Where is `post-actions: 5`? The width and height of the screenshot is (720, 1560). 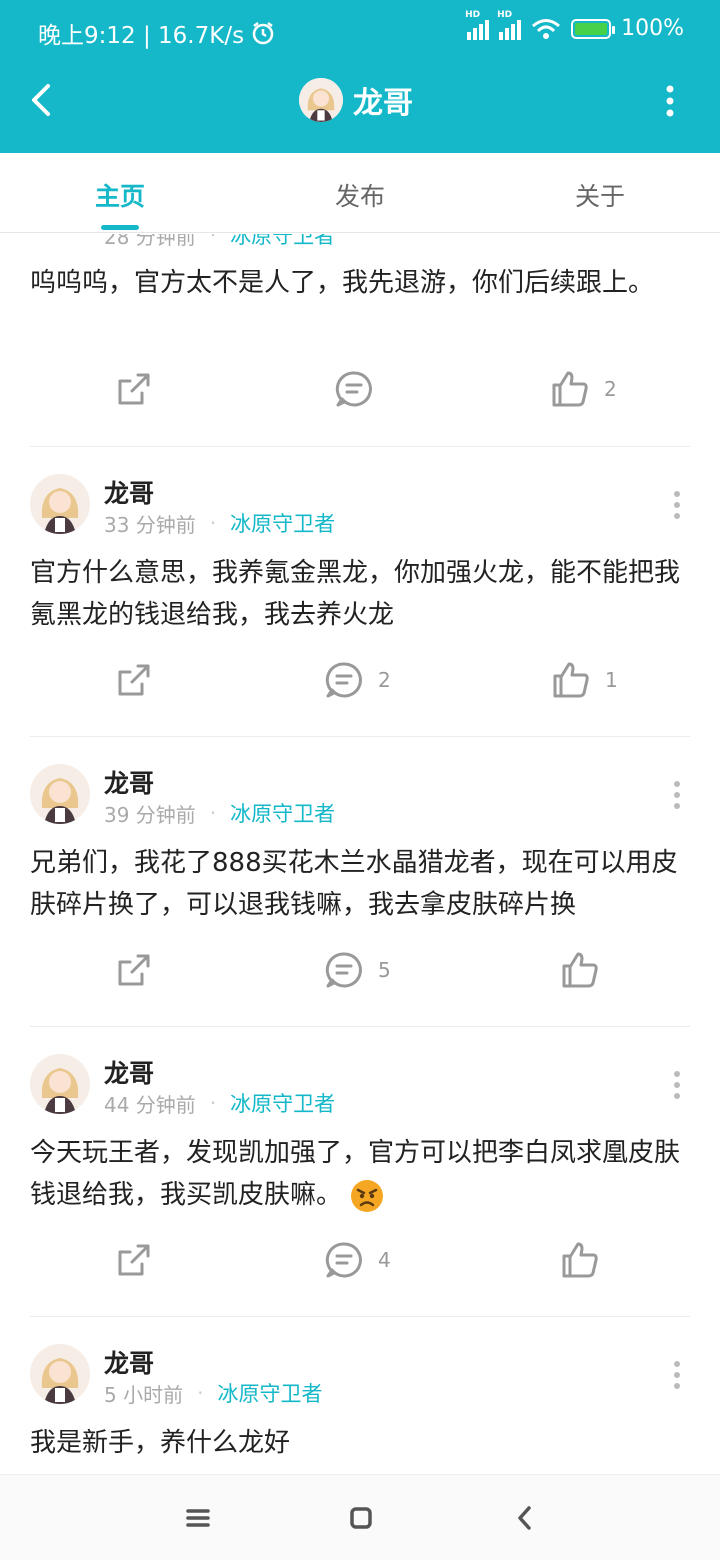 post-actions: 5 is located at coordinates (360, 975).